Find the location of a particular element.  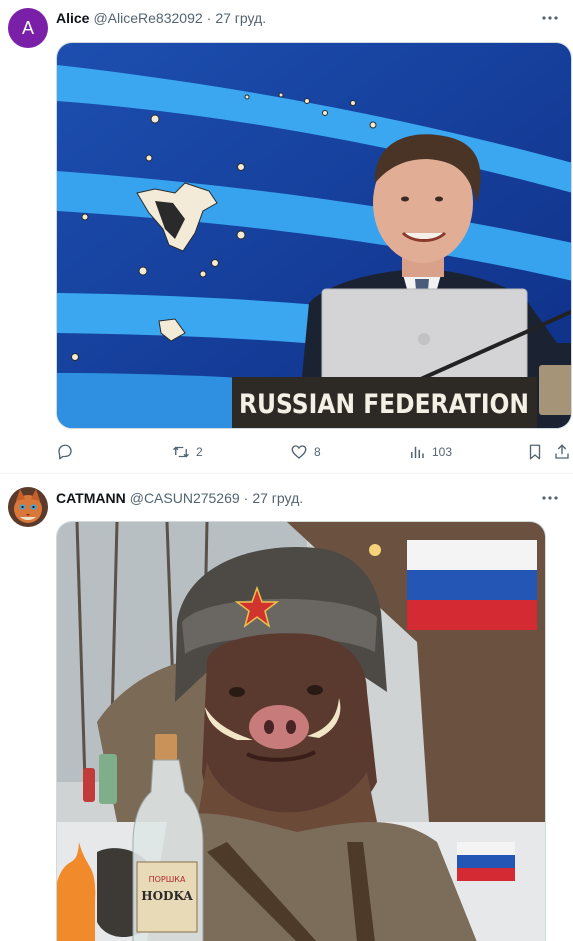

bottle-label-top: ПОРШКА is located at coordinates (167, 879).